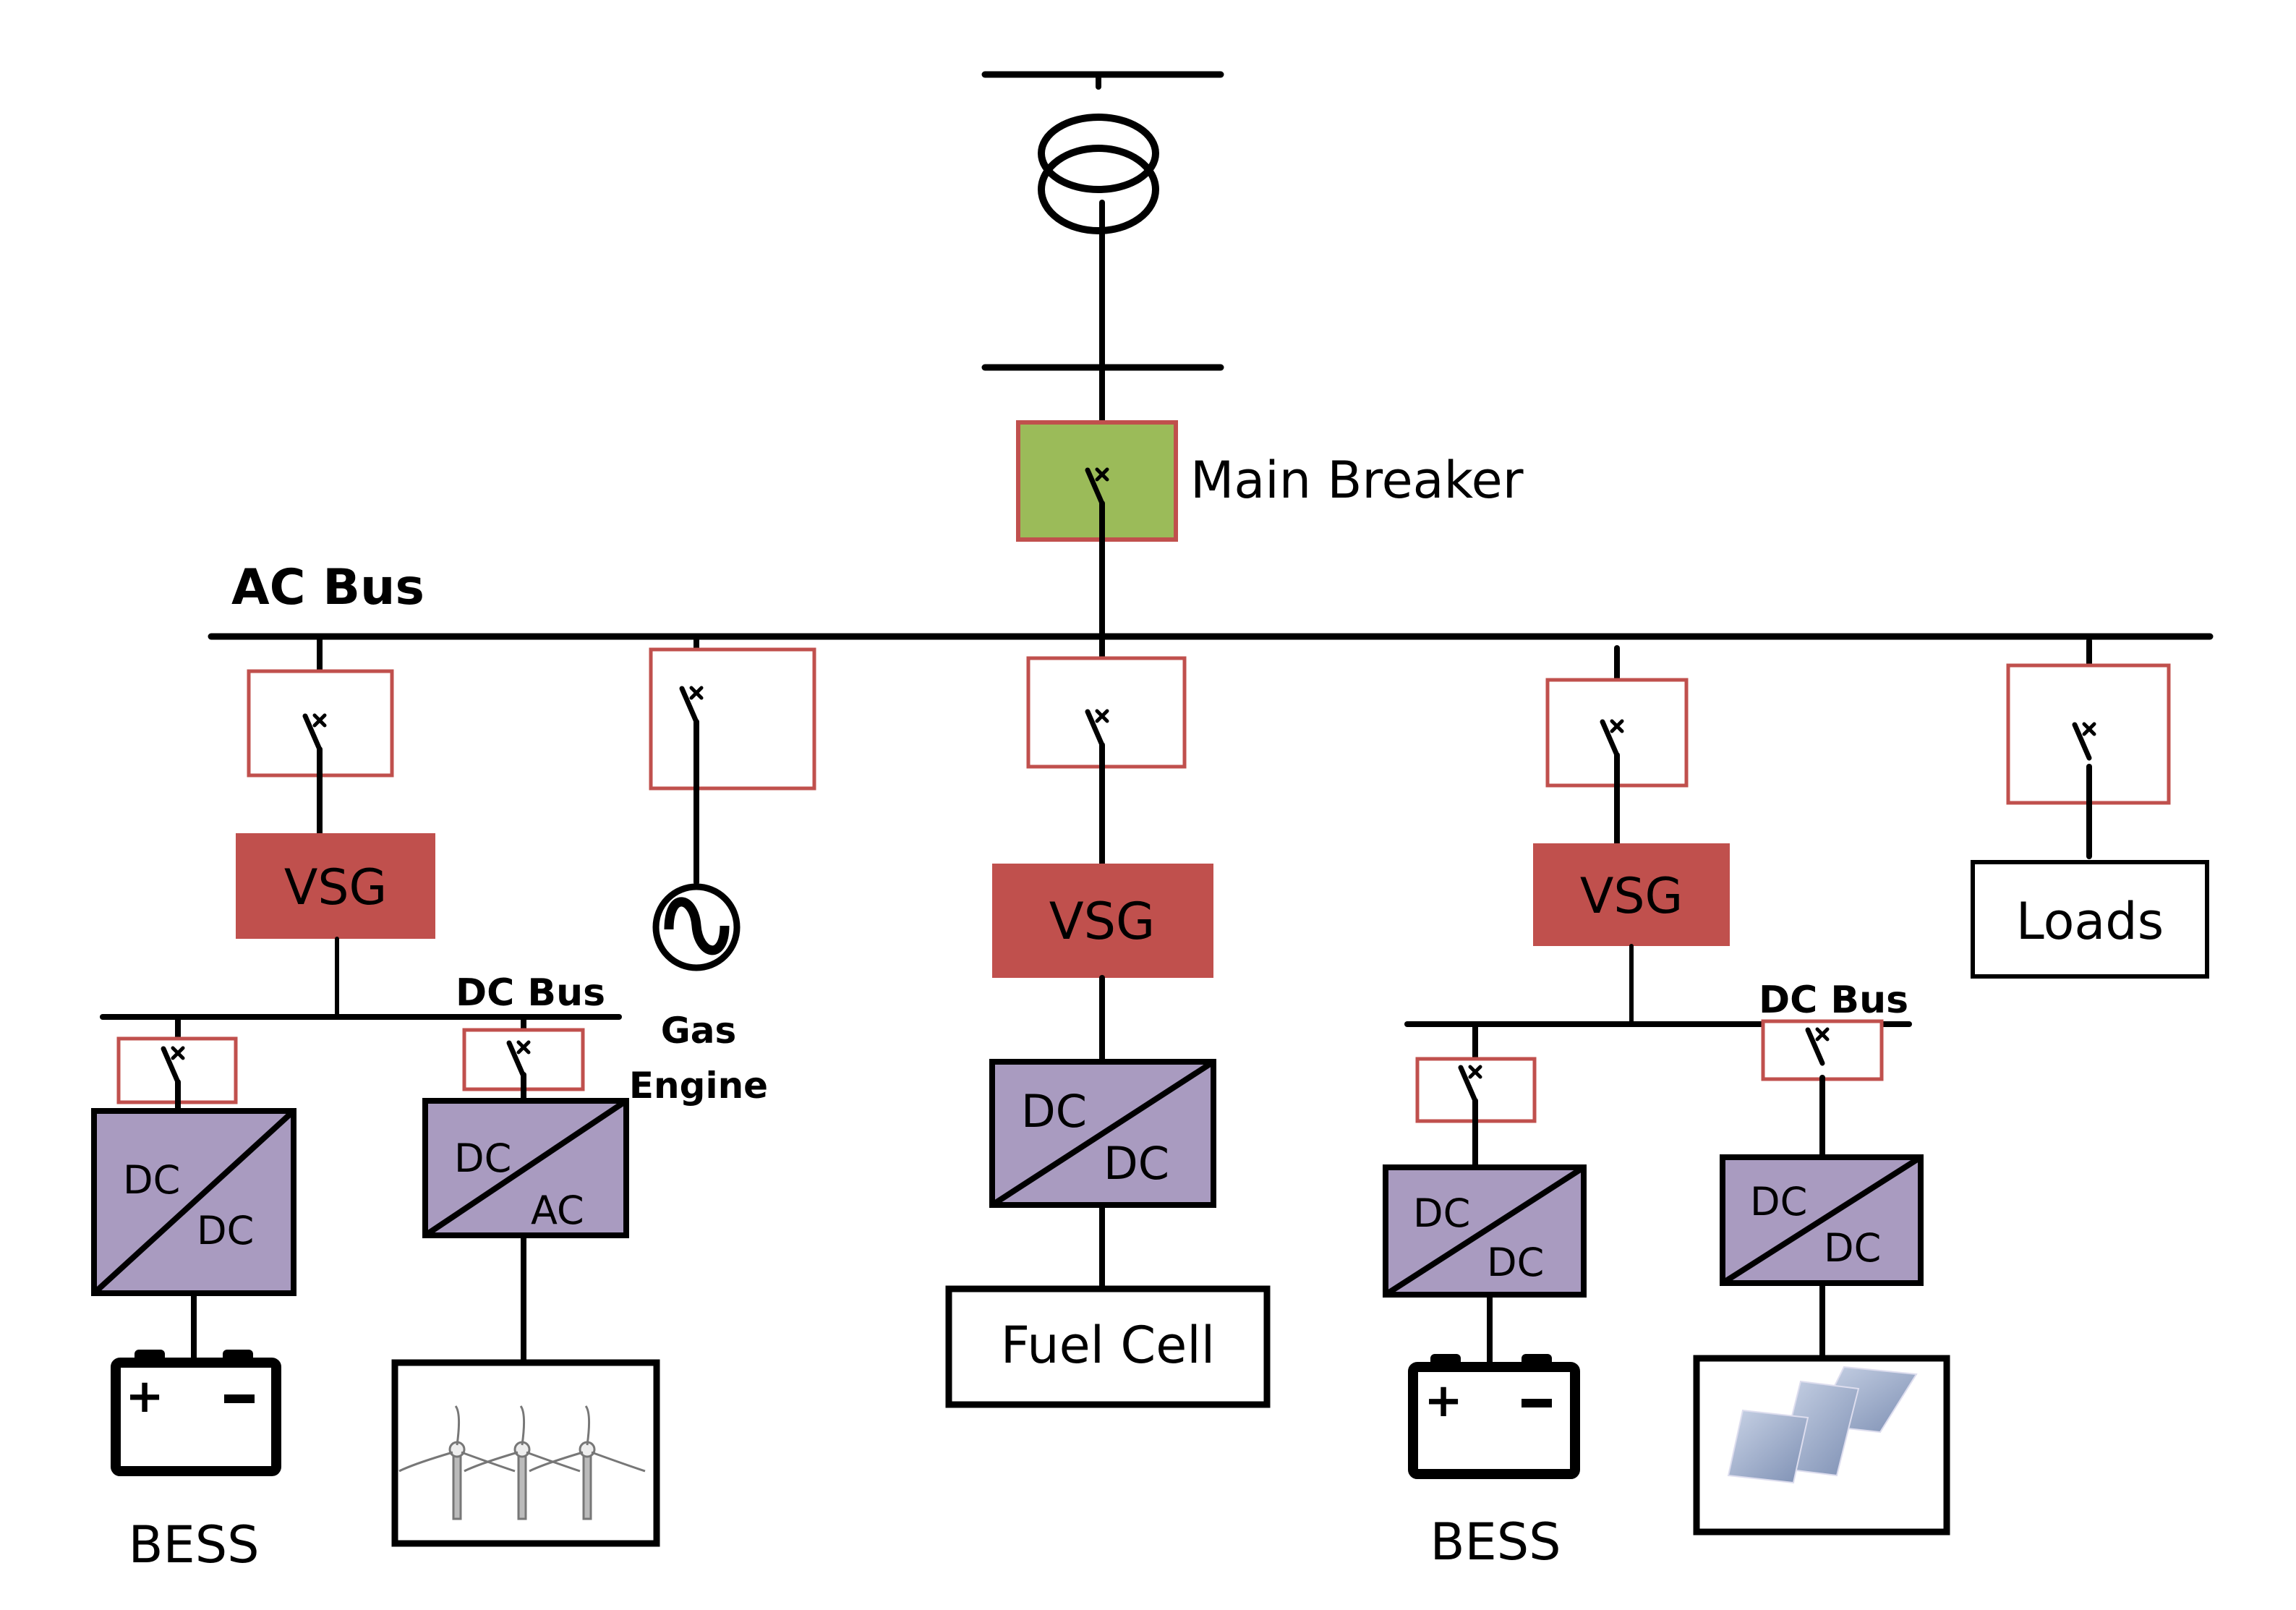 The image size is (2296, 1610). I want to click on bess-right-label: BESS, so click(1495, 1542).